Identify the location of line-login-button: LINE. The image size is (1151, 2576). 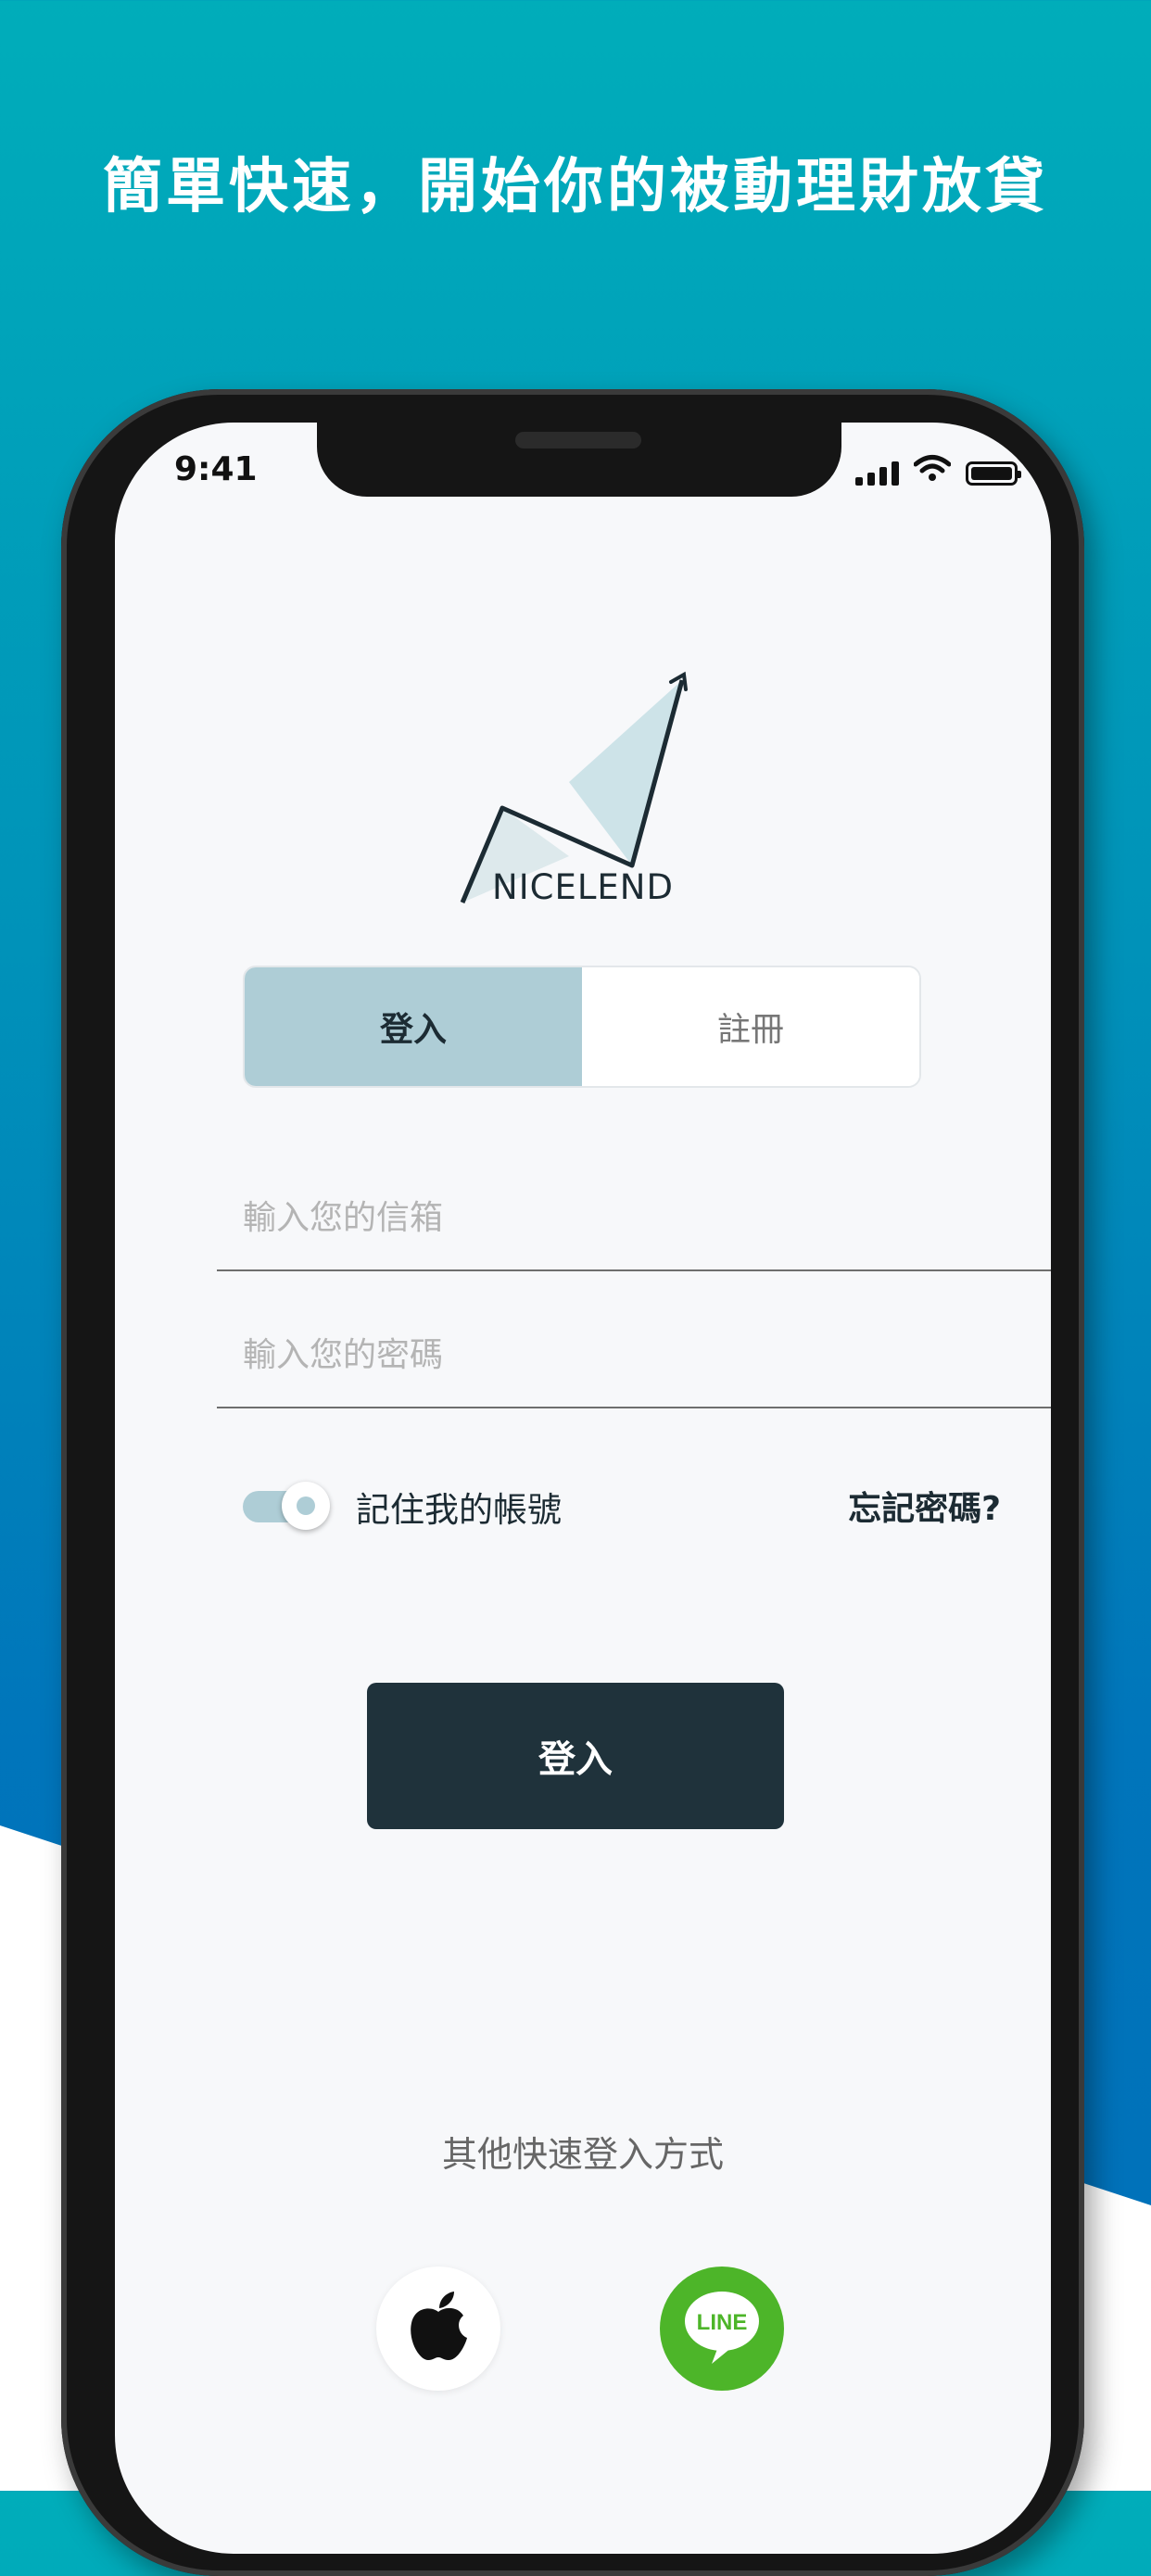
(722, 2329).